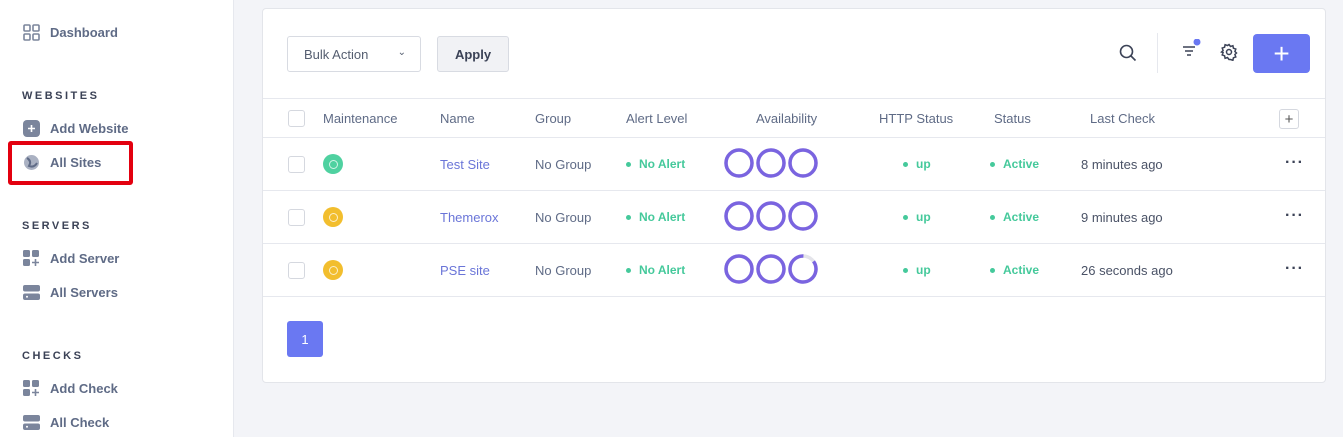 This screenshot has height=437, width=1343. Describe the element at coordinates (473, 54) in the screenshot. I see `apply-button: Apply` at that location.